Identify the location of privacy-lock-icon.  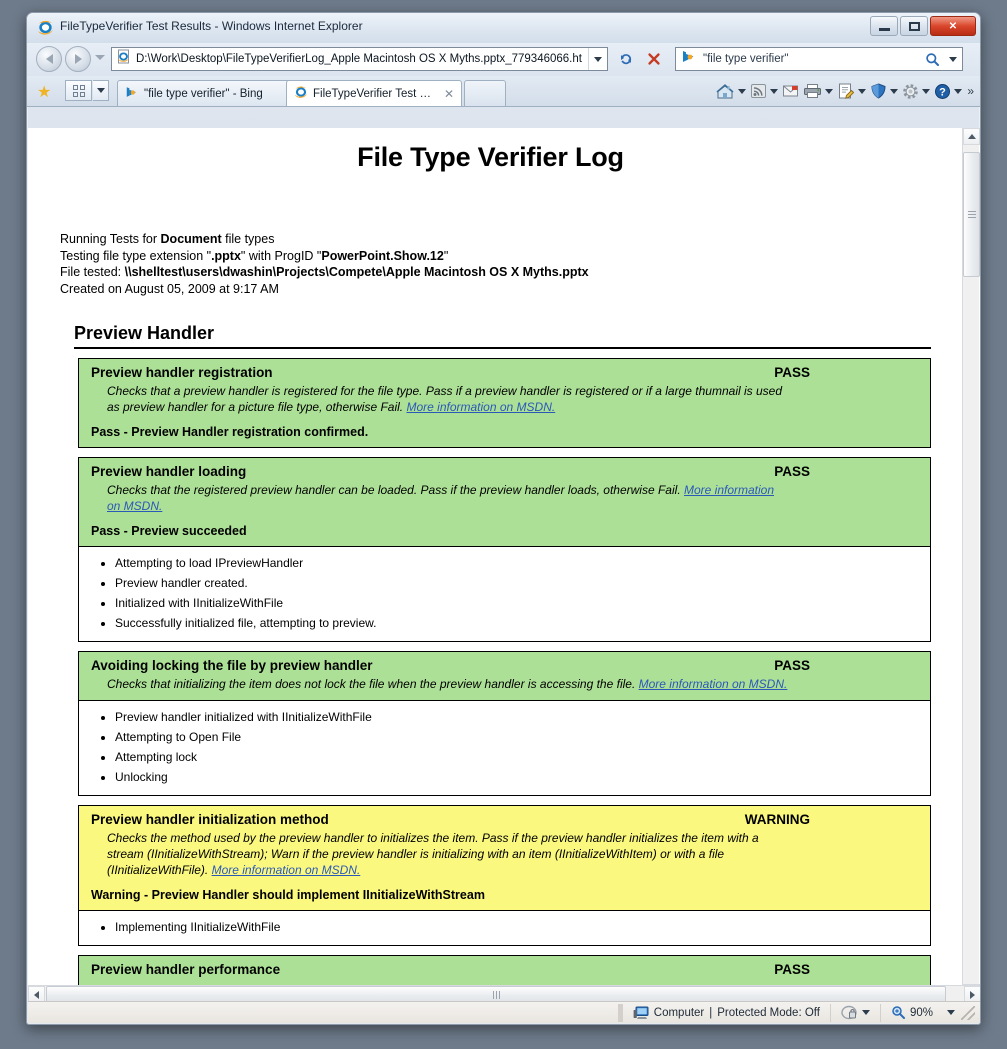
(849, 1012).